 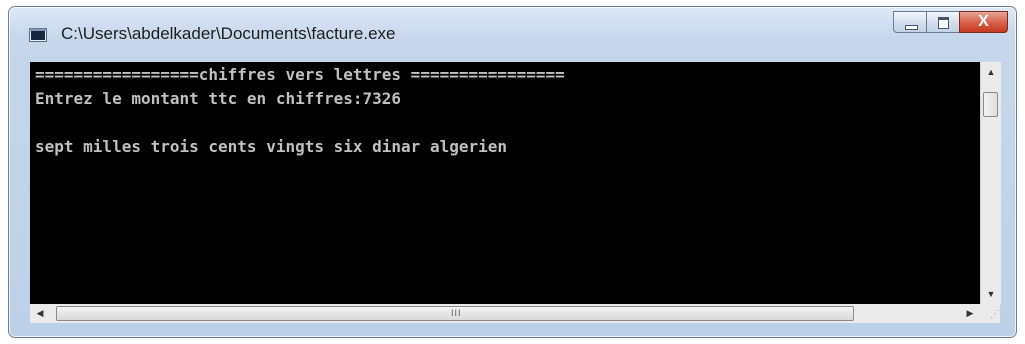 I want to click on vertical-scrollbar: ▲ ▼, so click(x=990, y=183).